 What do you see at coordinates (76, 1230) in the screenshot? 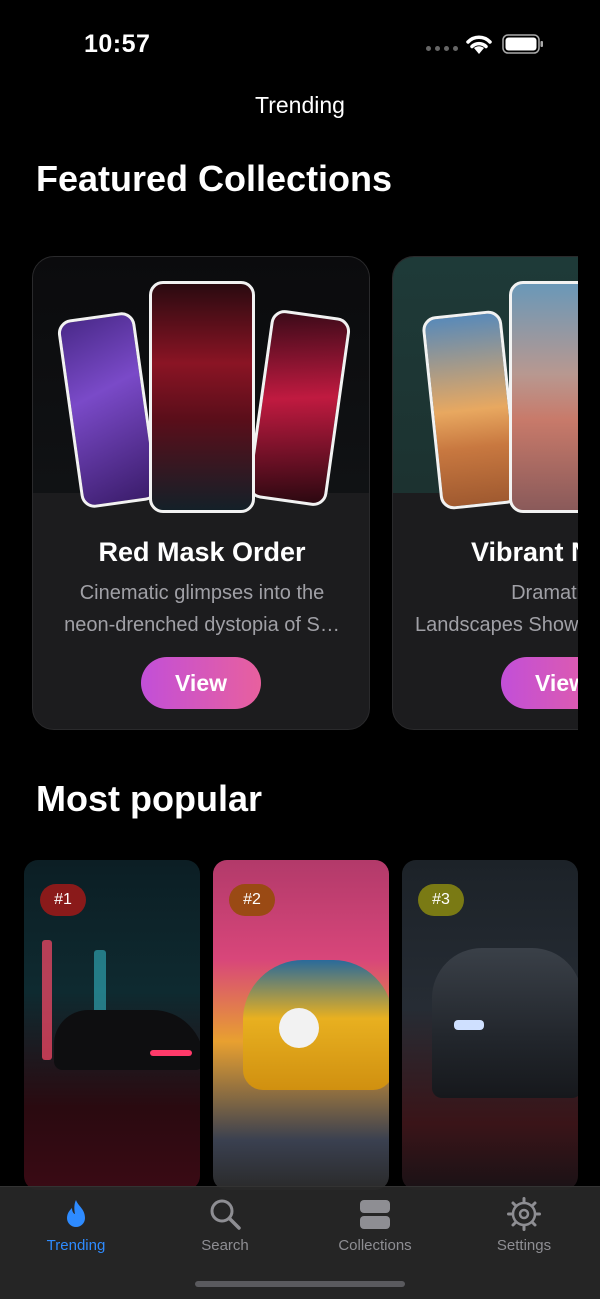
I see `tab-trending: Trending` at bounding box center [76, 1230].